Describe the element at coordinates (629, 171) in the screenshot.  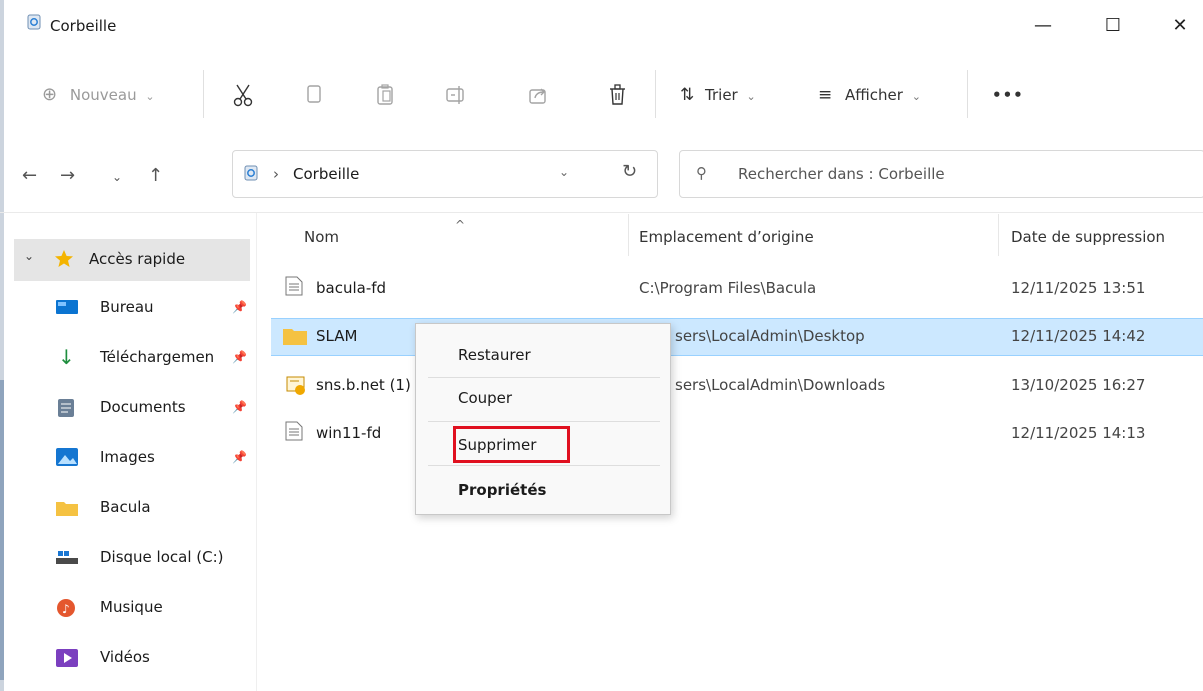
I see `refresh-icon: ↻` at that location.